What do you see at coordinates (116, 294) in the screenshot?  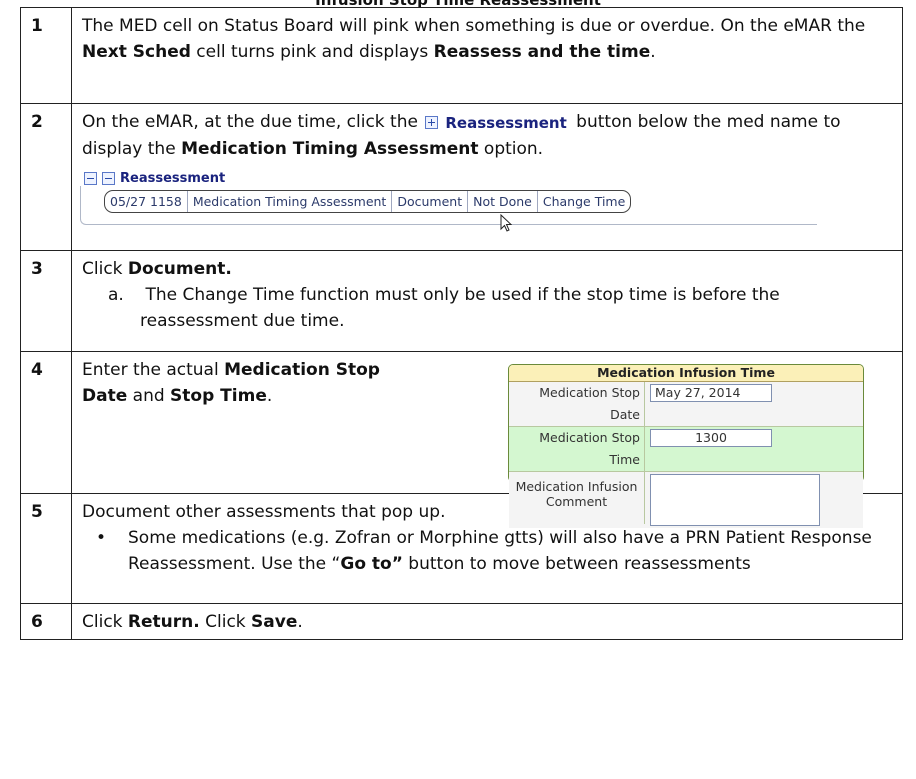 I see `sub-marker: a.` at bounding box center [116, 294].